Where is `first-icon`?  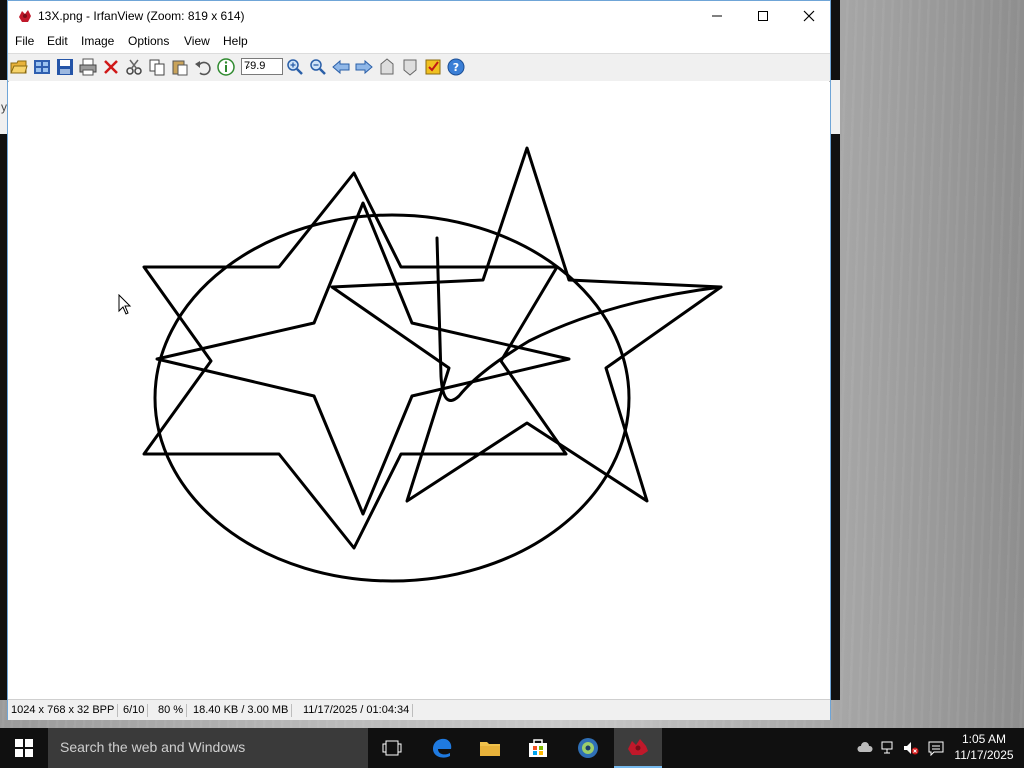
first-icon is located at coordinates (387, 67).